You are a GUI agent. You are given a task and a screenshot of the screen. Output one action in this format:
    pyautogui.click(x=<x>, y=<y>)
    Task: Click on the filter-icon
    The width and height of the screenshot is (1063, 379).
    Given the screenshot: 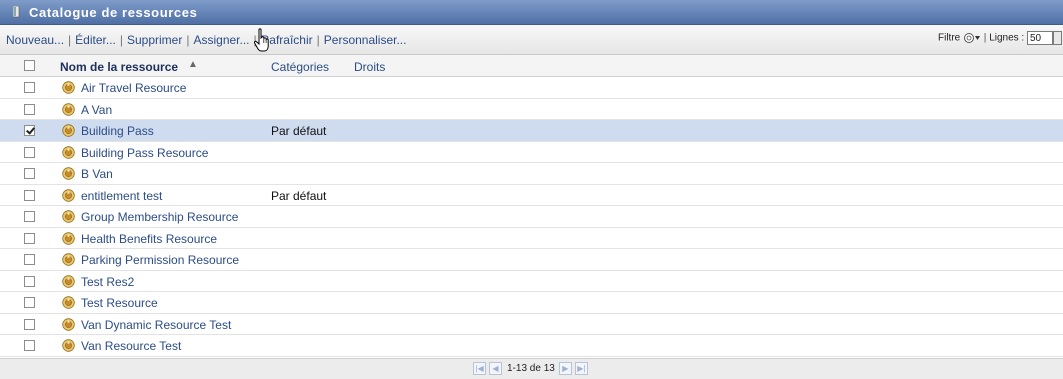 What is the action you would take?
    pyautogui.click(x=972, y=38)
    